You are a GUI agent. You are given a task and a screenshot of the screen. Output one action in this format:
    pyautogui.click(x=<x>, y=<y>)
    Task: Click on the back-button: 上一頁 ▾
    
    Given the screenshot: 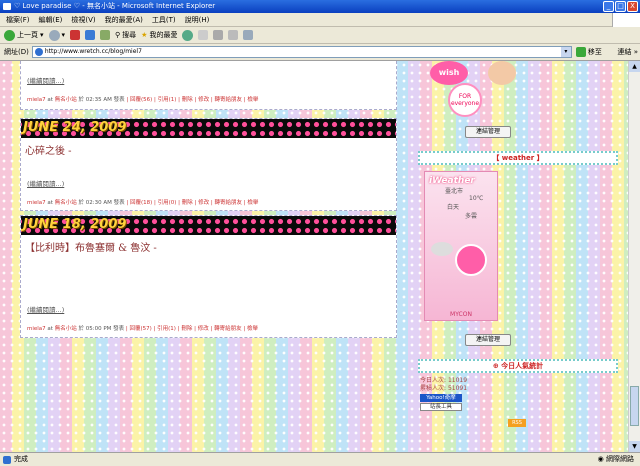 What is the action you would take?
    pyautogui.click(x=24, y=35)
    